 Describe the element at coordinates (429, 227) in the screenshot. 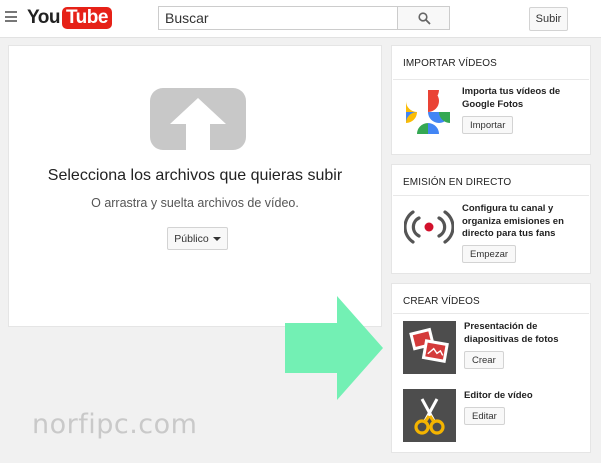

I see `live-broadcast-icon` at that location.